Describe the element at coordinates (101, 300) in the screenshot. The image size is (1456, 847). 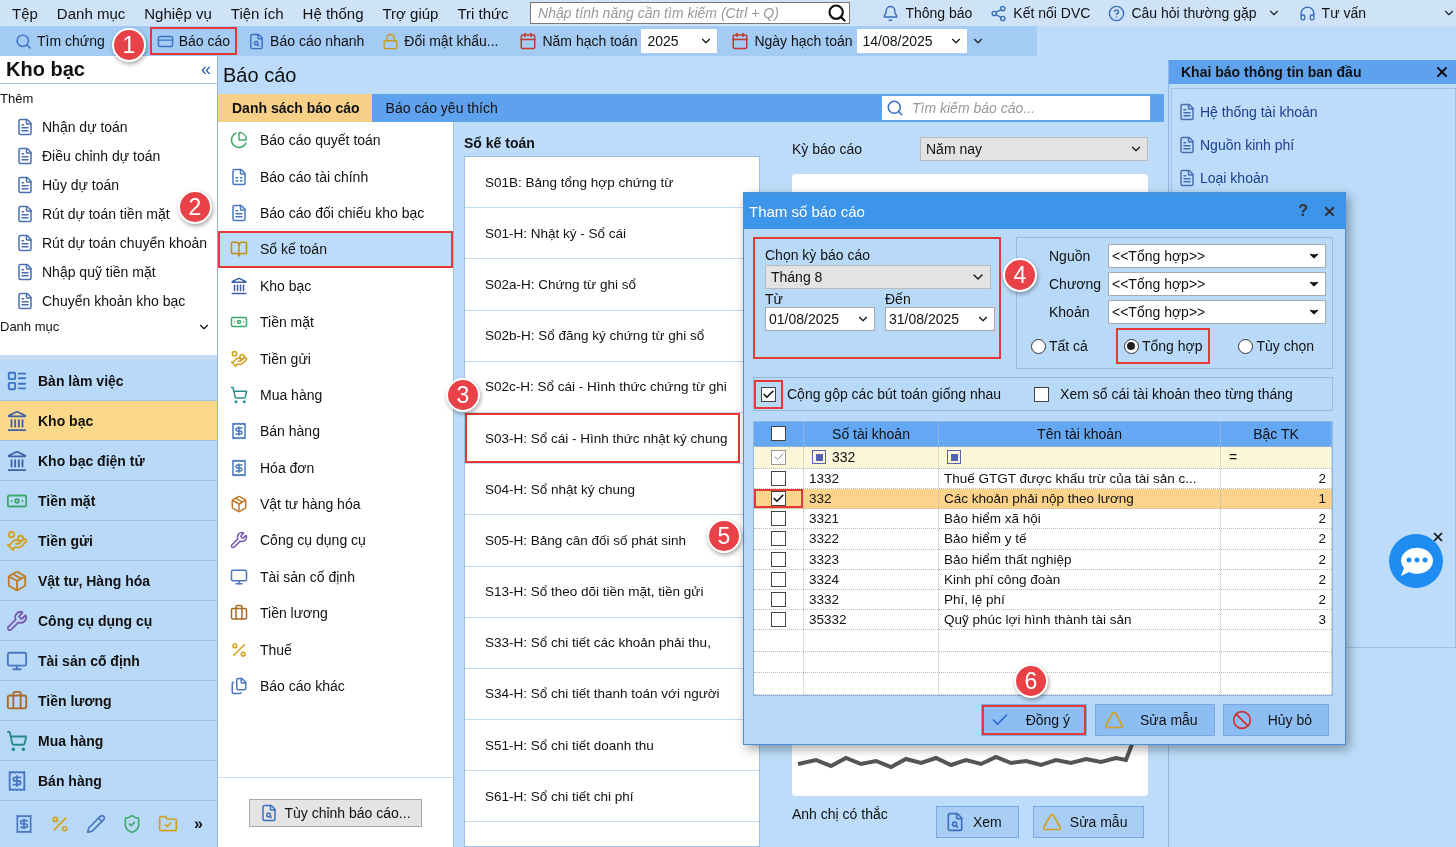
I see `sidebar-item: Chuyển khoản kho bạc` at that location.